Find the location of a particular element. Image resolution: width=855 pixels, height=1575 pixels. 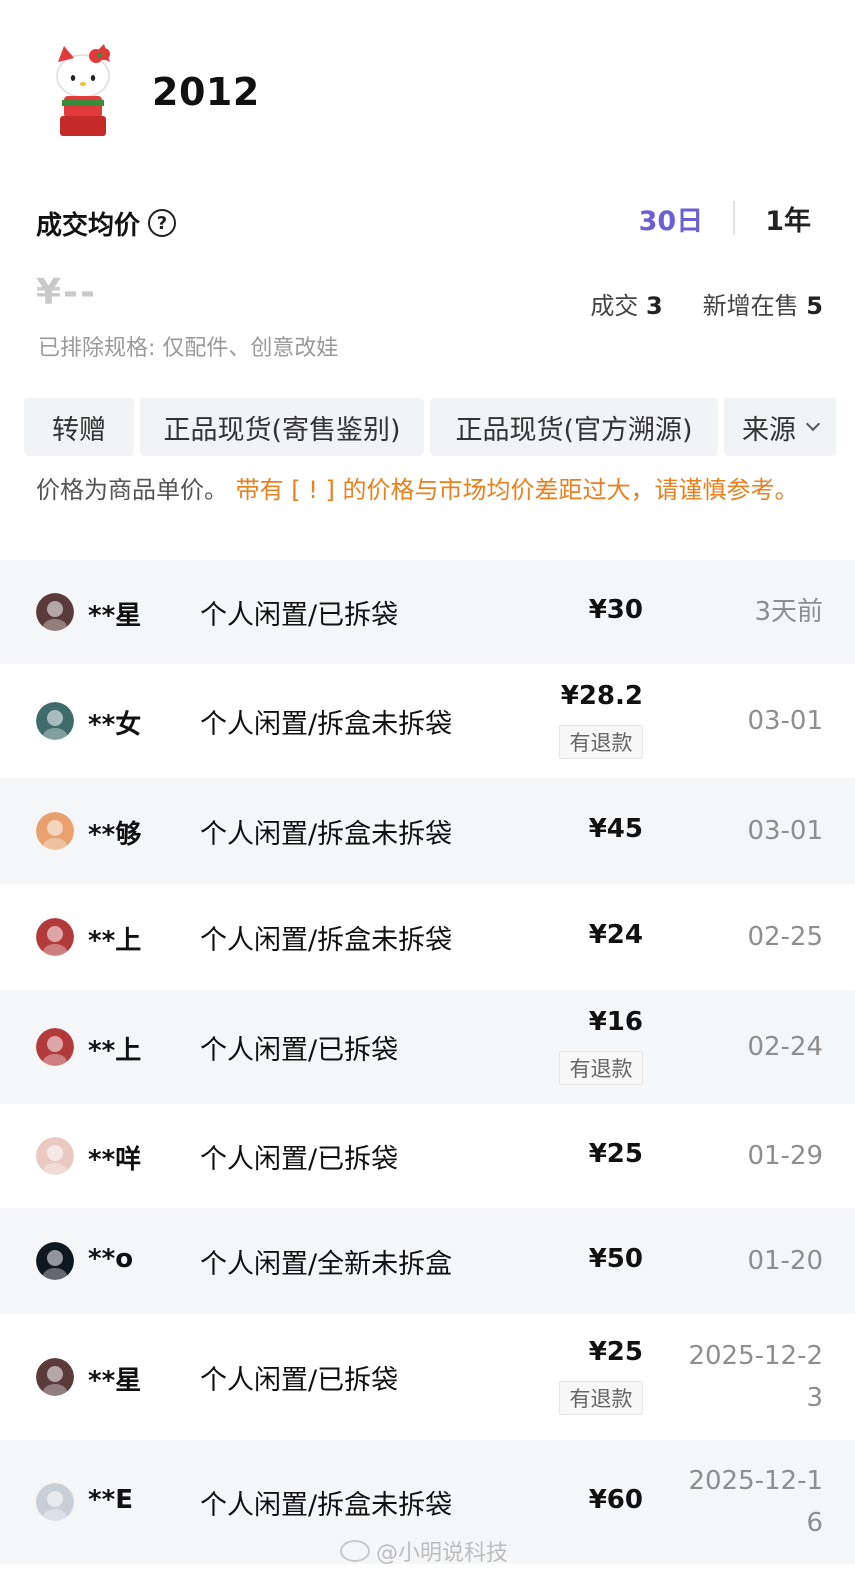

range-tabs: 30日 1年 is located at coordinates (725, 218).